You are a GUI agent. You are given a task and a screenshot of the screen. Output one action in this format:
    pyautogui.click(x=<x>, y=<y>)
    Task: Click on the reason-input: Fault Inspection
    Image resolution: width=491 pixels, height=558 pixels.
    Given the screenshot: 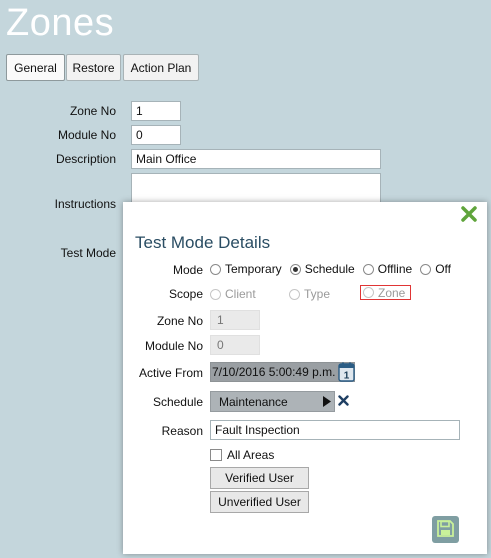 What is the action you would take?
    pyautogui.click(x=335, y=430)
    